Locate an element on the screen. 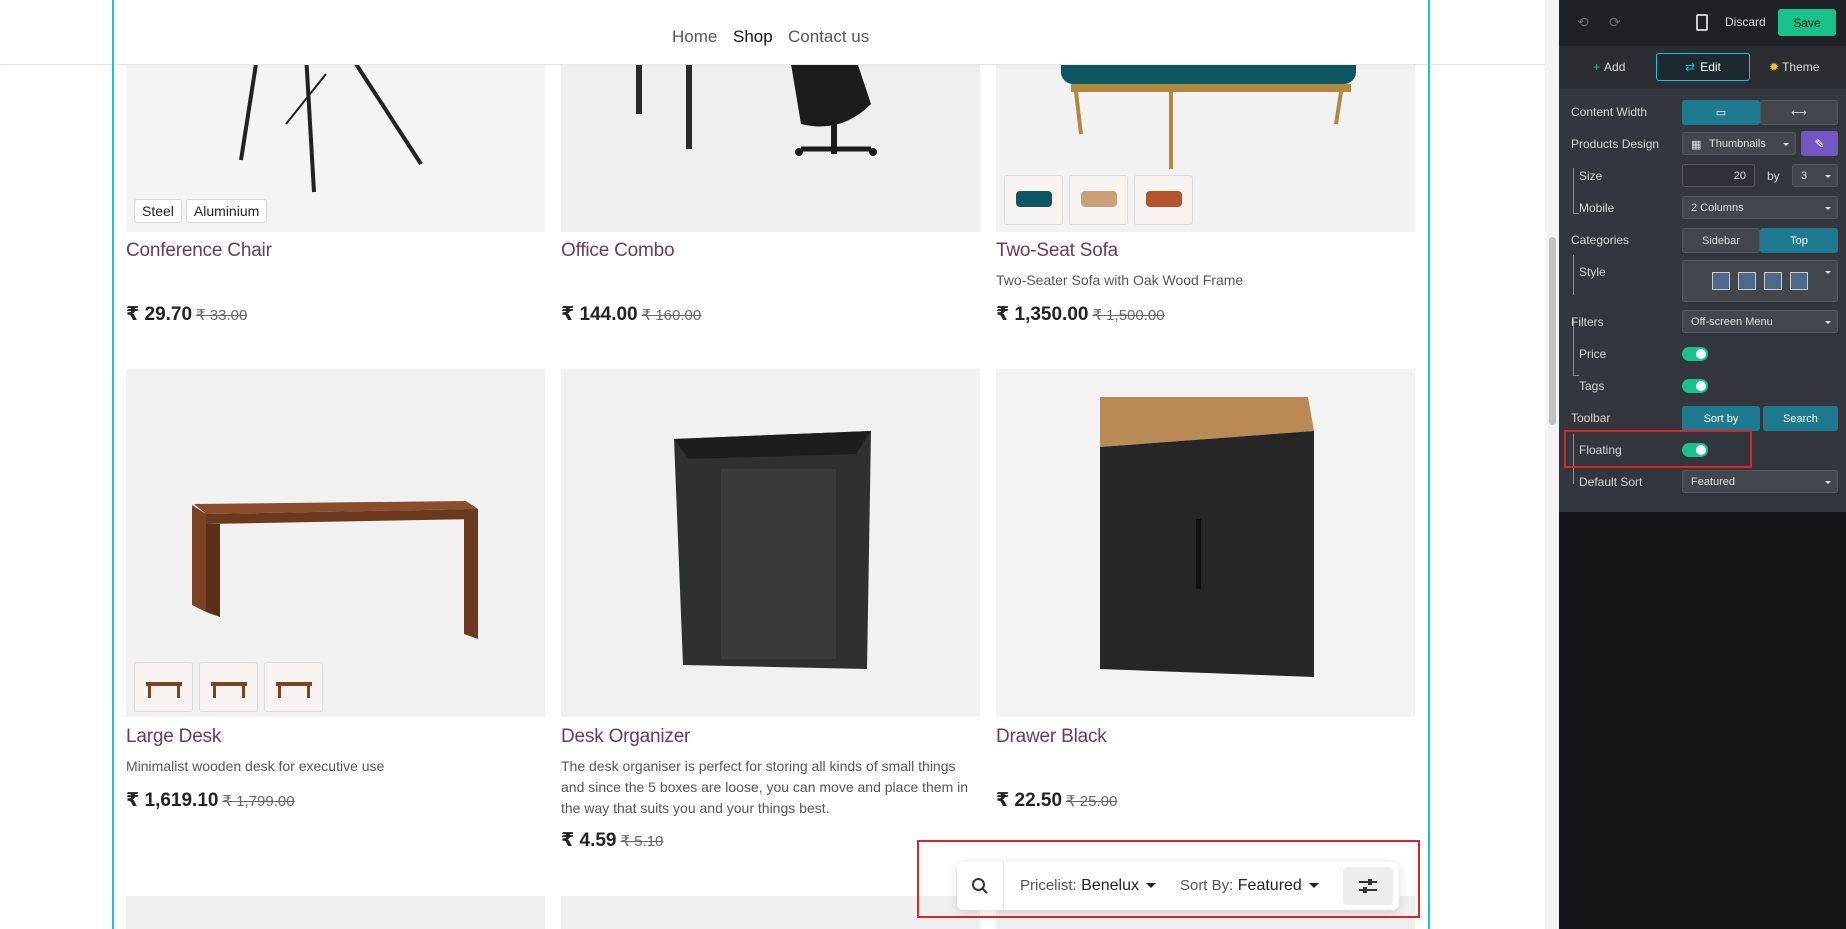  product-name: Two-Seat Sofa is located at coordinates (1057, 251).